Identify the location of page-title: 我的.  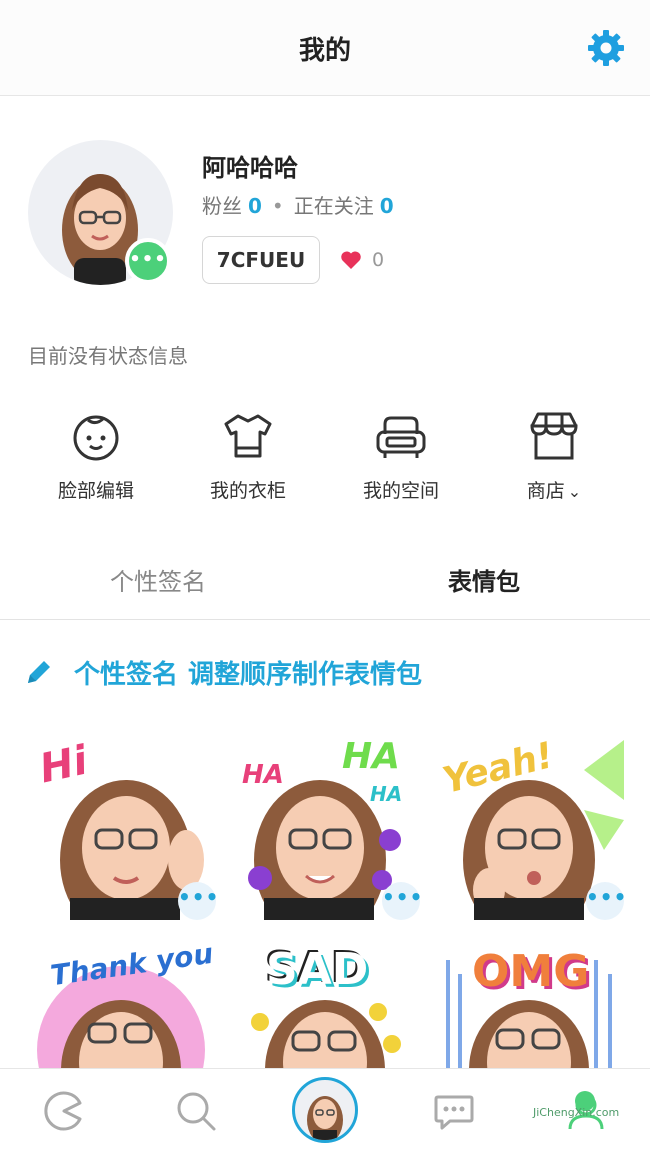
(324, 51).